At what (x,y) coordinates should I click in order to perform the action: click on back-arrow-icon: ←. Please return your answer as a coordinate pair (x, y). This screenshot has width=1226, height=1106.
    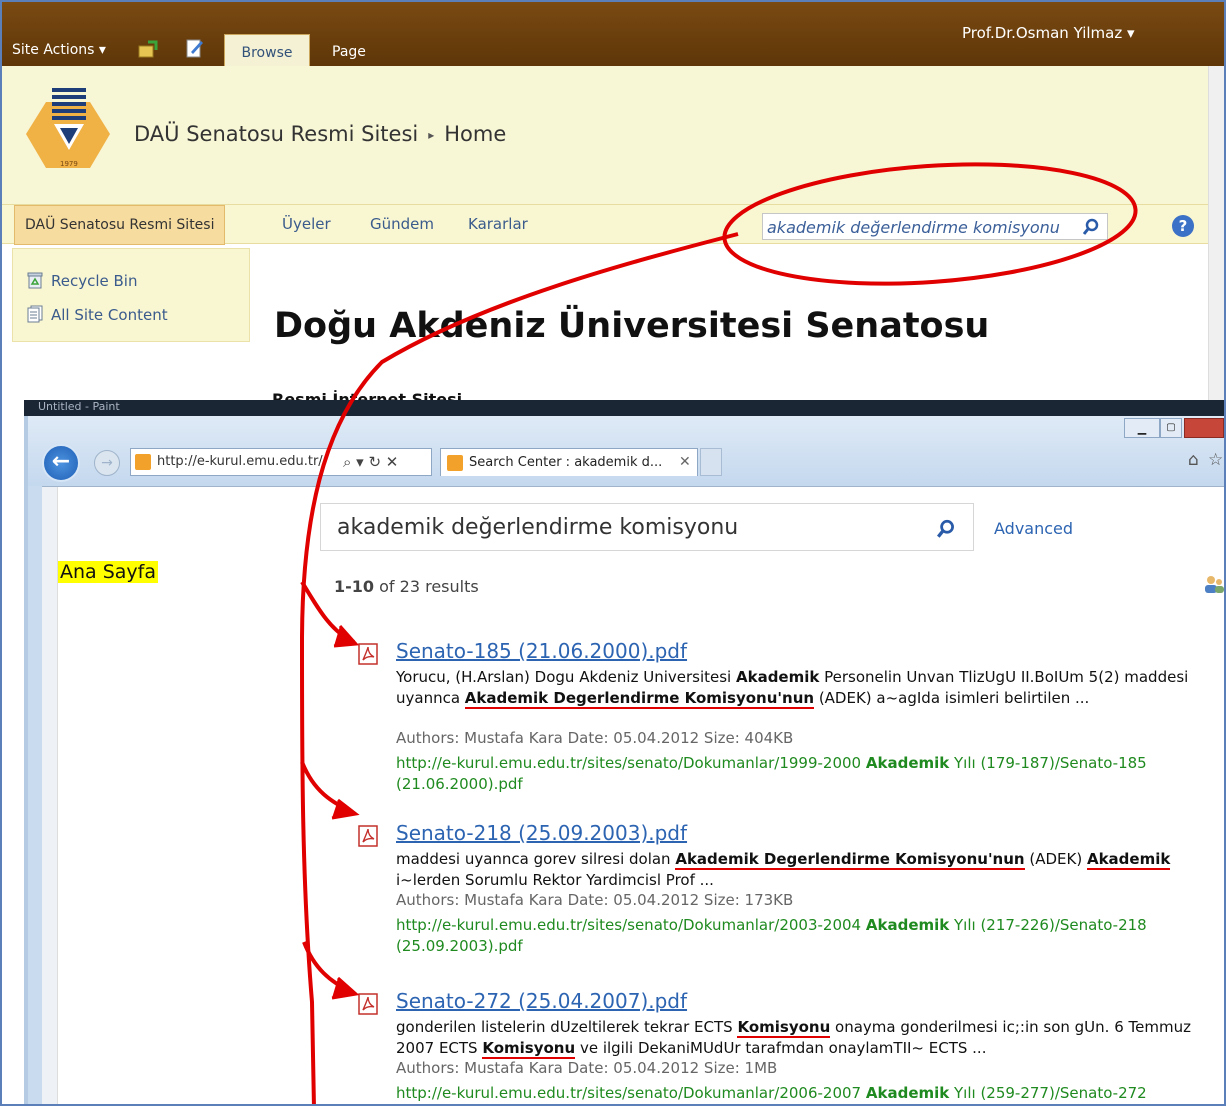
    Looking at the image, I should click on (61, 463).